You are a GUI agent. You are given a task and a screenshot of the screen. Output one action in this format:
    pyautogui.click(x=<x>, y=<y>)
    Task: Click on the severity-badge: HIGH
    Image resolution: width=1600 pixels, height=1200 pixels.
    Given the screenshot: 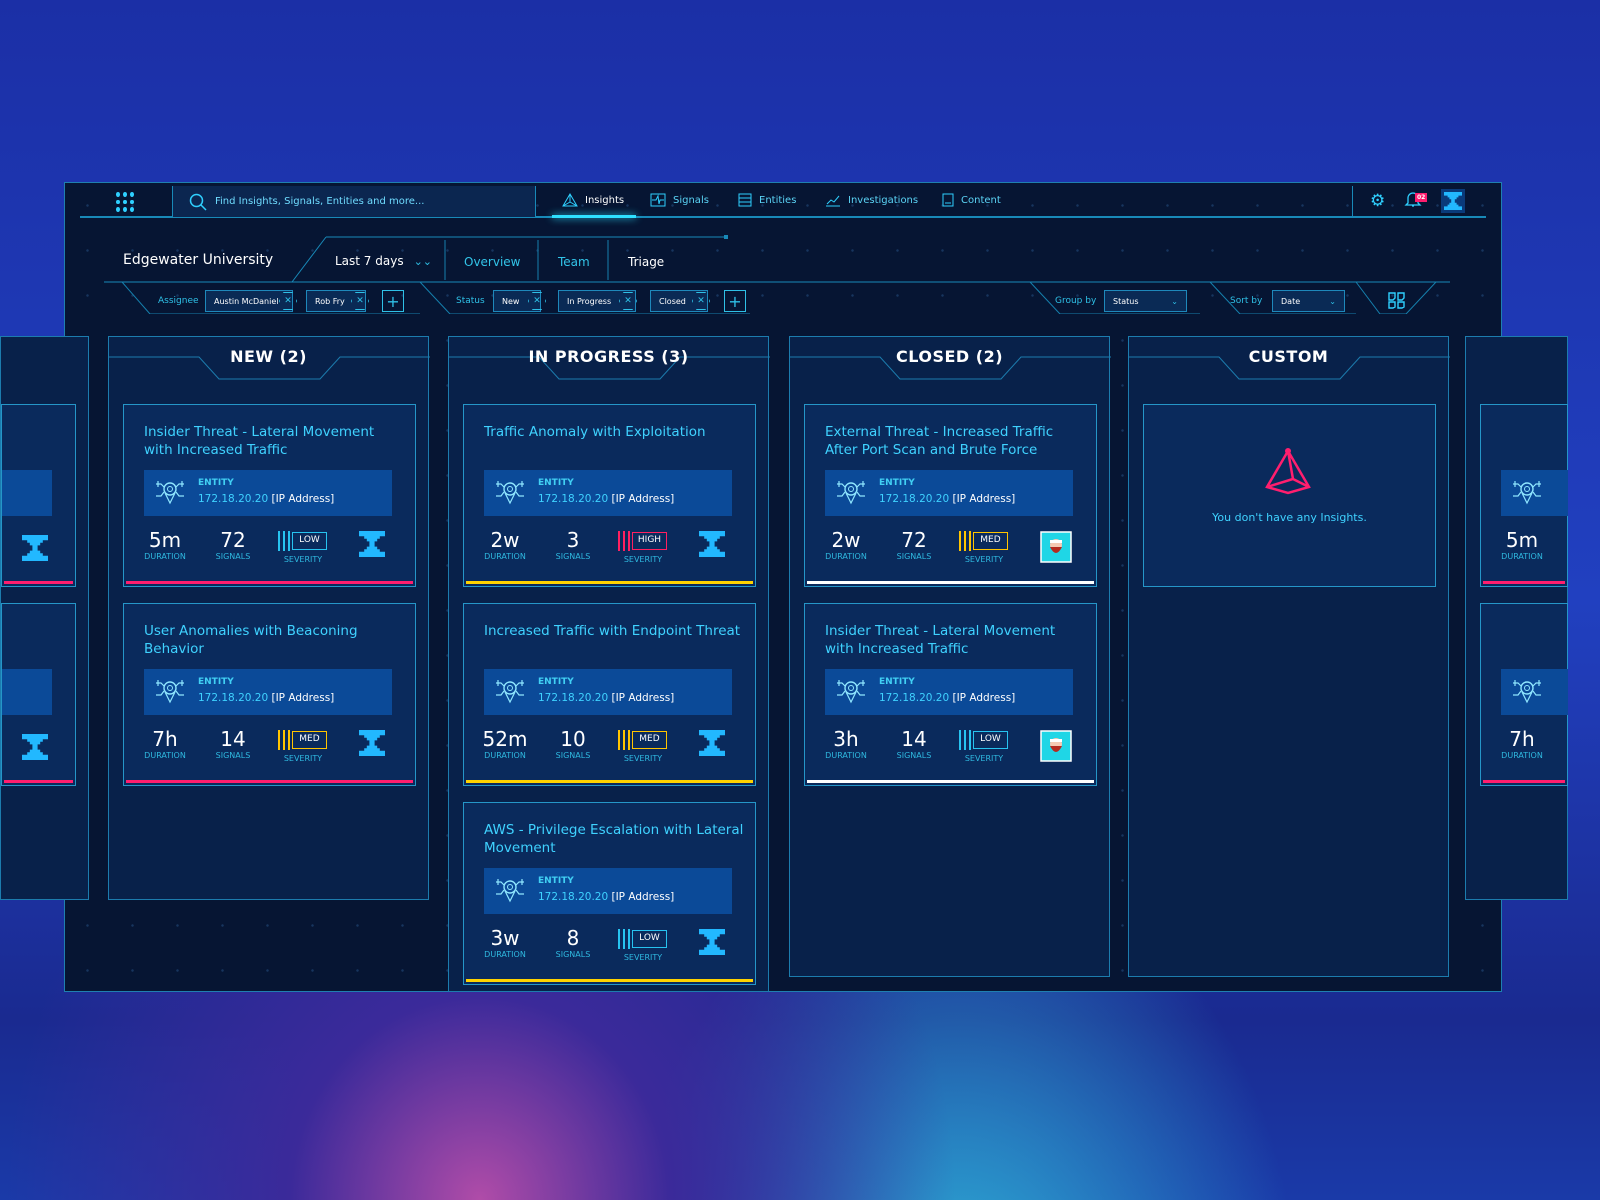 What is the action you would take?
    pyautogui.click(x=649, y=541)
    